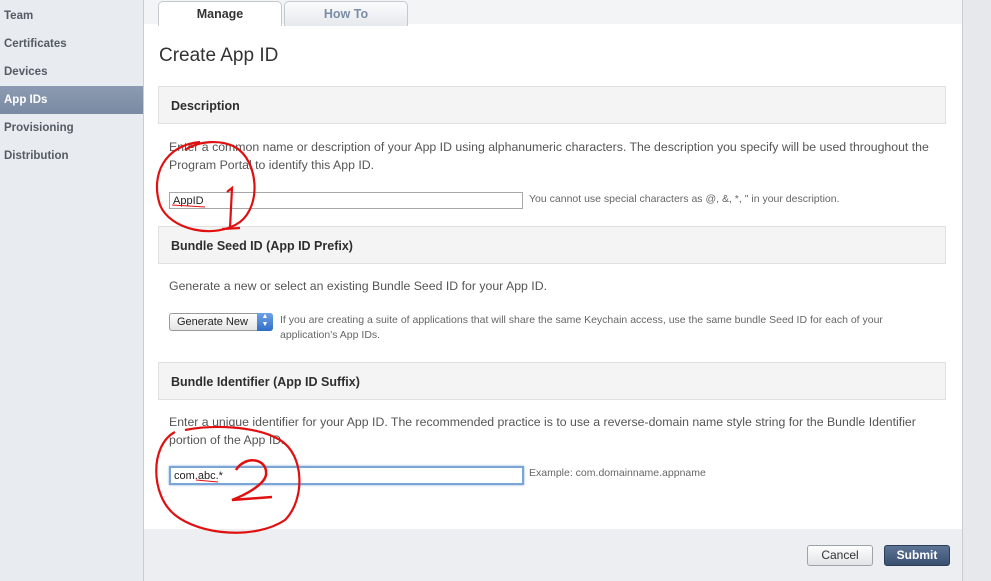 This screenshot has width=991, height=581. What do you see at coordinates (265, 322) in the screenshot?
I see `updown-arrows-icon: ▲ ▼` at bounding box center [265, 322].